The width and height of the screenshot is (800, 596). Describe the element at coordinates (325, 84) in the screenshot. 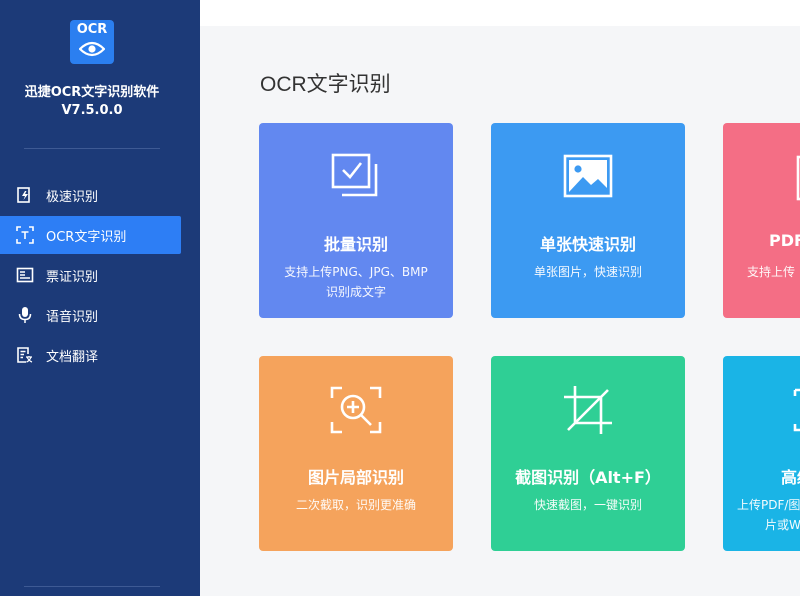

I see `page-title: OCR文字识别` at that location.